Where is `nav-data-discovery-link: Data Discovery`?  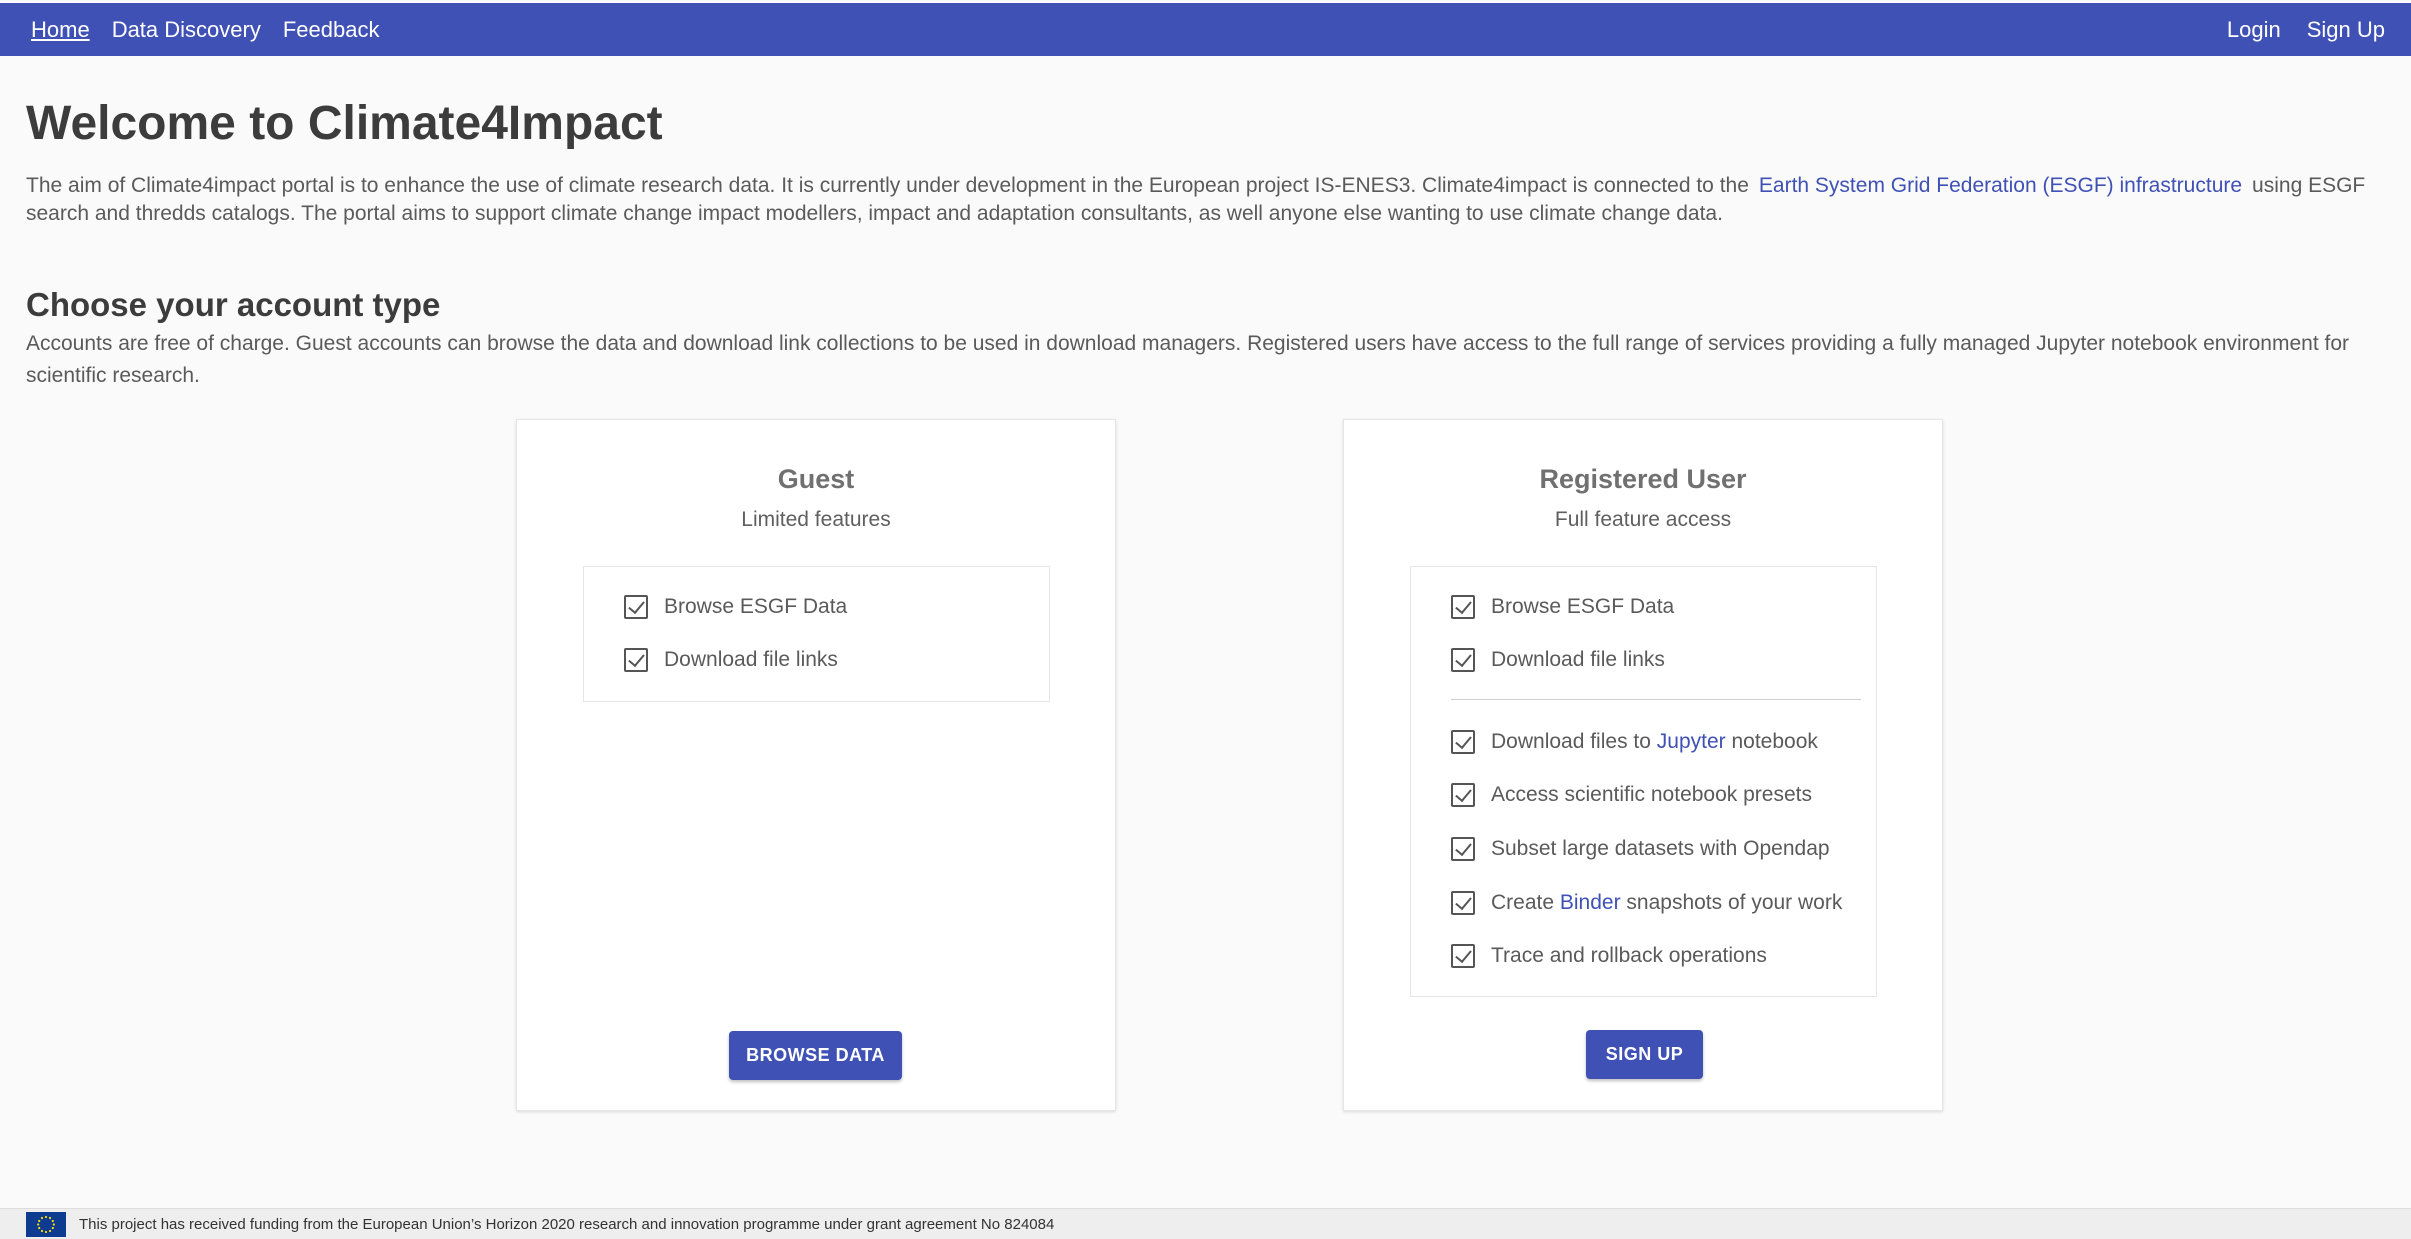
nav-data-discovery-link: Data Discovery is located at coordinates (186, 30).